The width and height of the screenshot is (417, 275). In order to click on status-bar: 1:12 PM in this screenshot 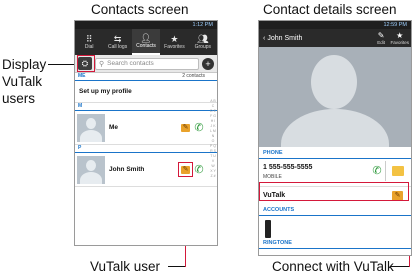, I will do `click(146, 25)`.